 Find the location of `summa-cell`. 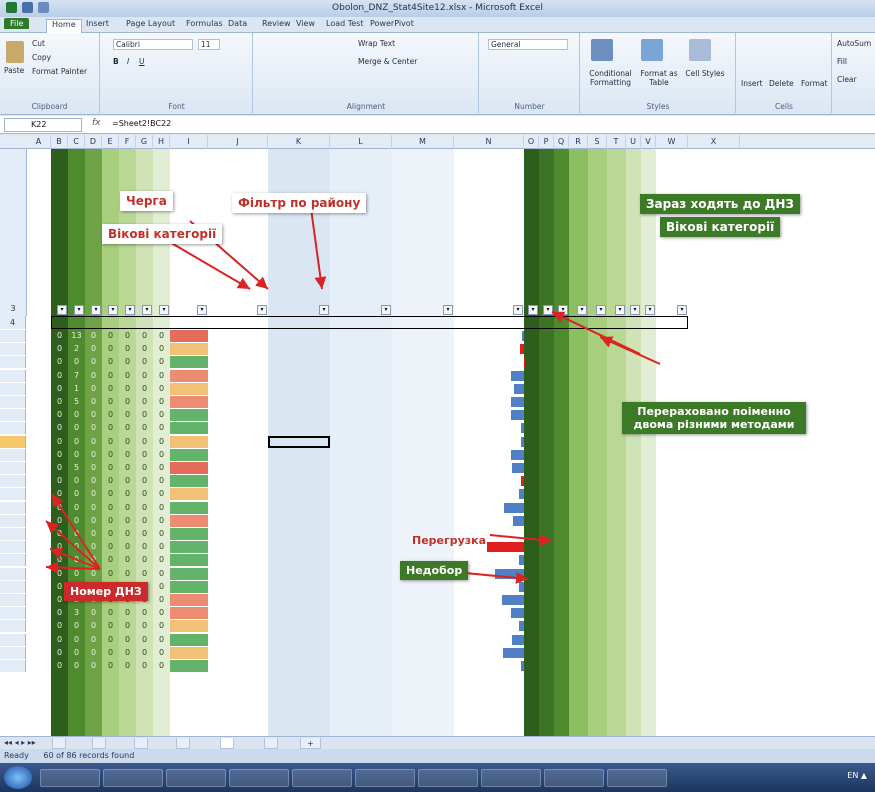

summa-cell is located at coordinates (189, 652).